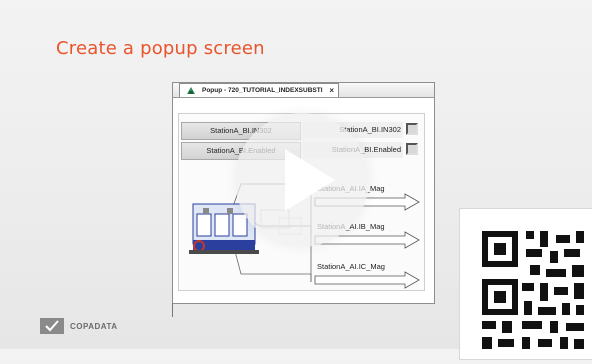 The width and height of the screenshot is (592, 364). What do you see at coordinates (94, 326) in the screenshot?
I see `logo-text: COPADATA` at bounding box center [94, 326].